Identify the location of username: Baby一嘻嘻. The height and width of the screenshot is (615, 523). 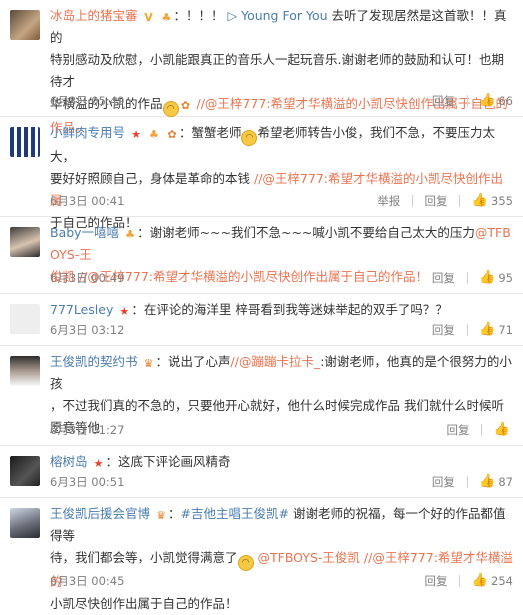
(84, 232).